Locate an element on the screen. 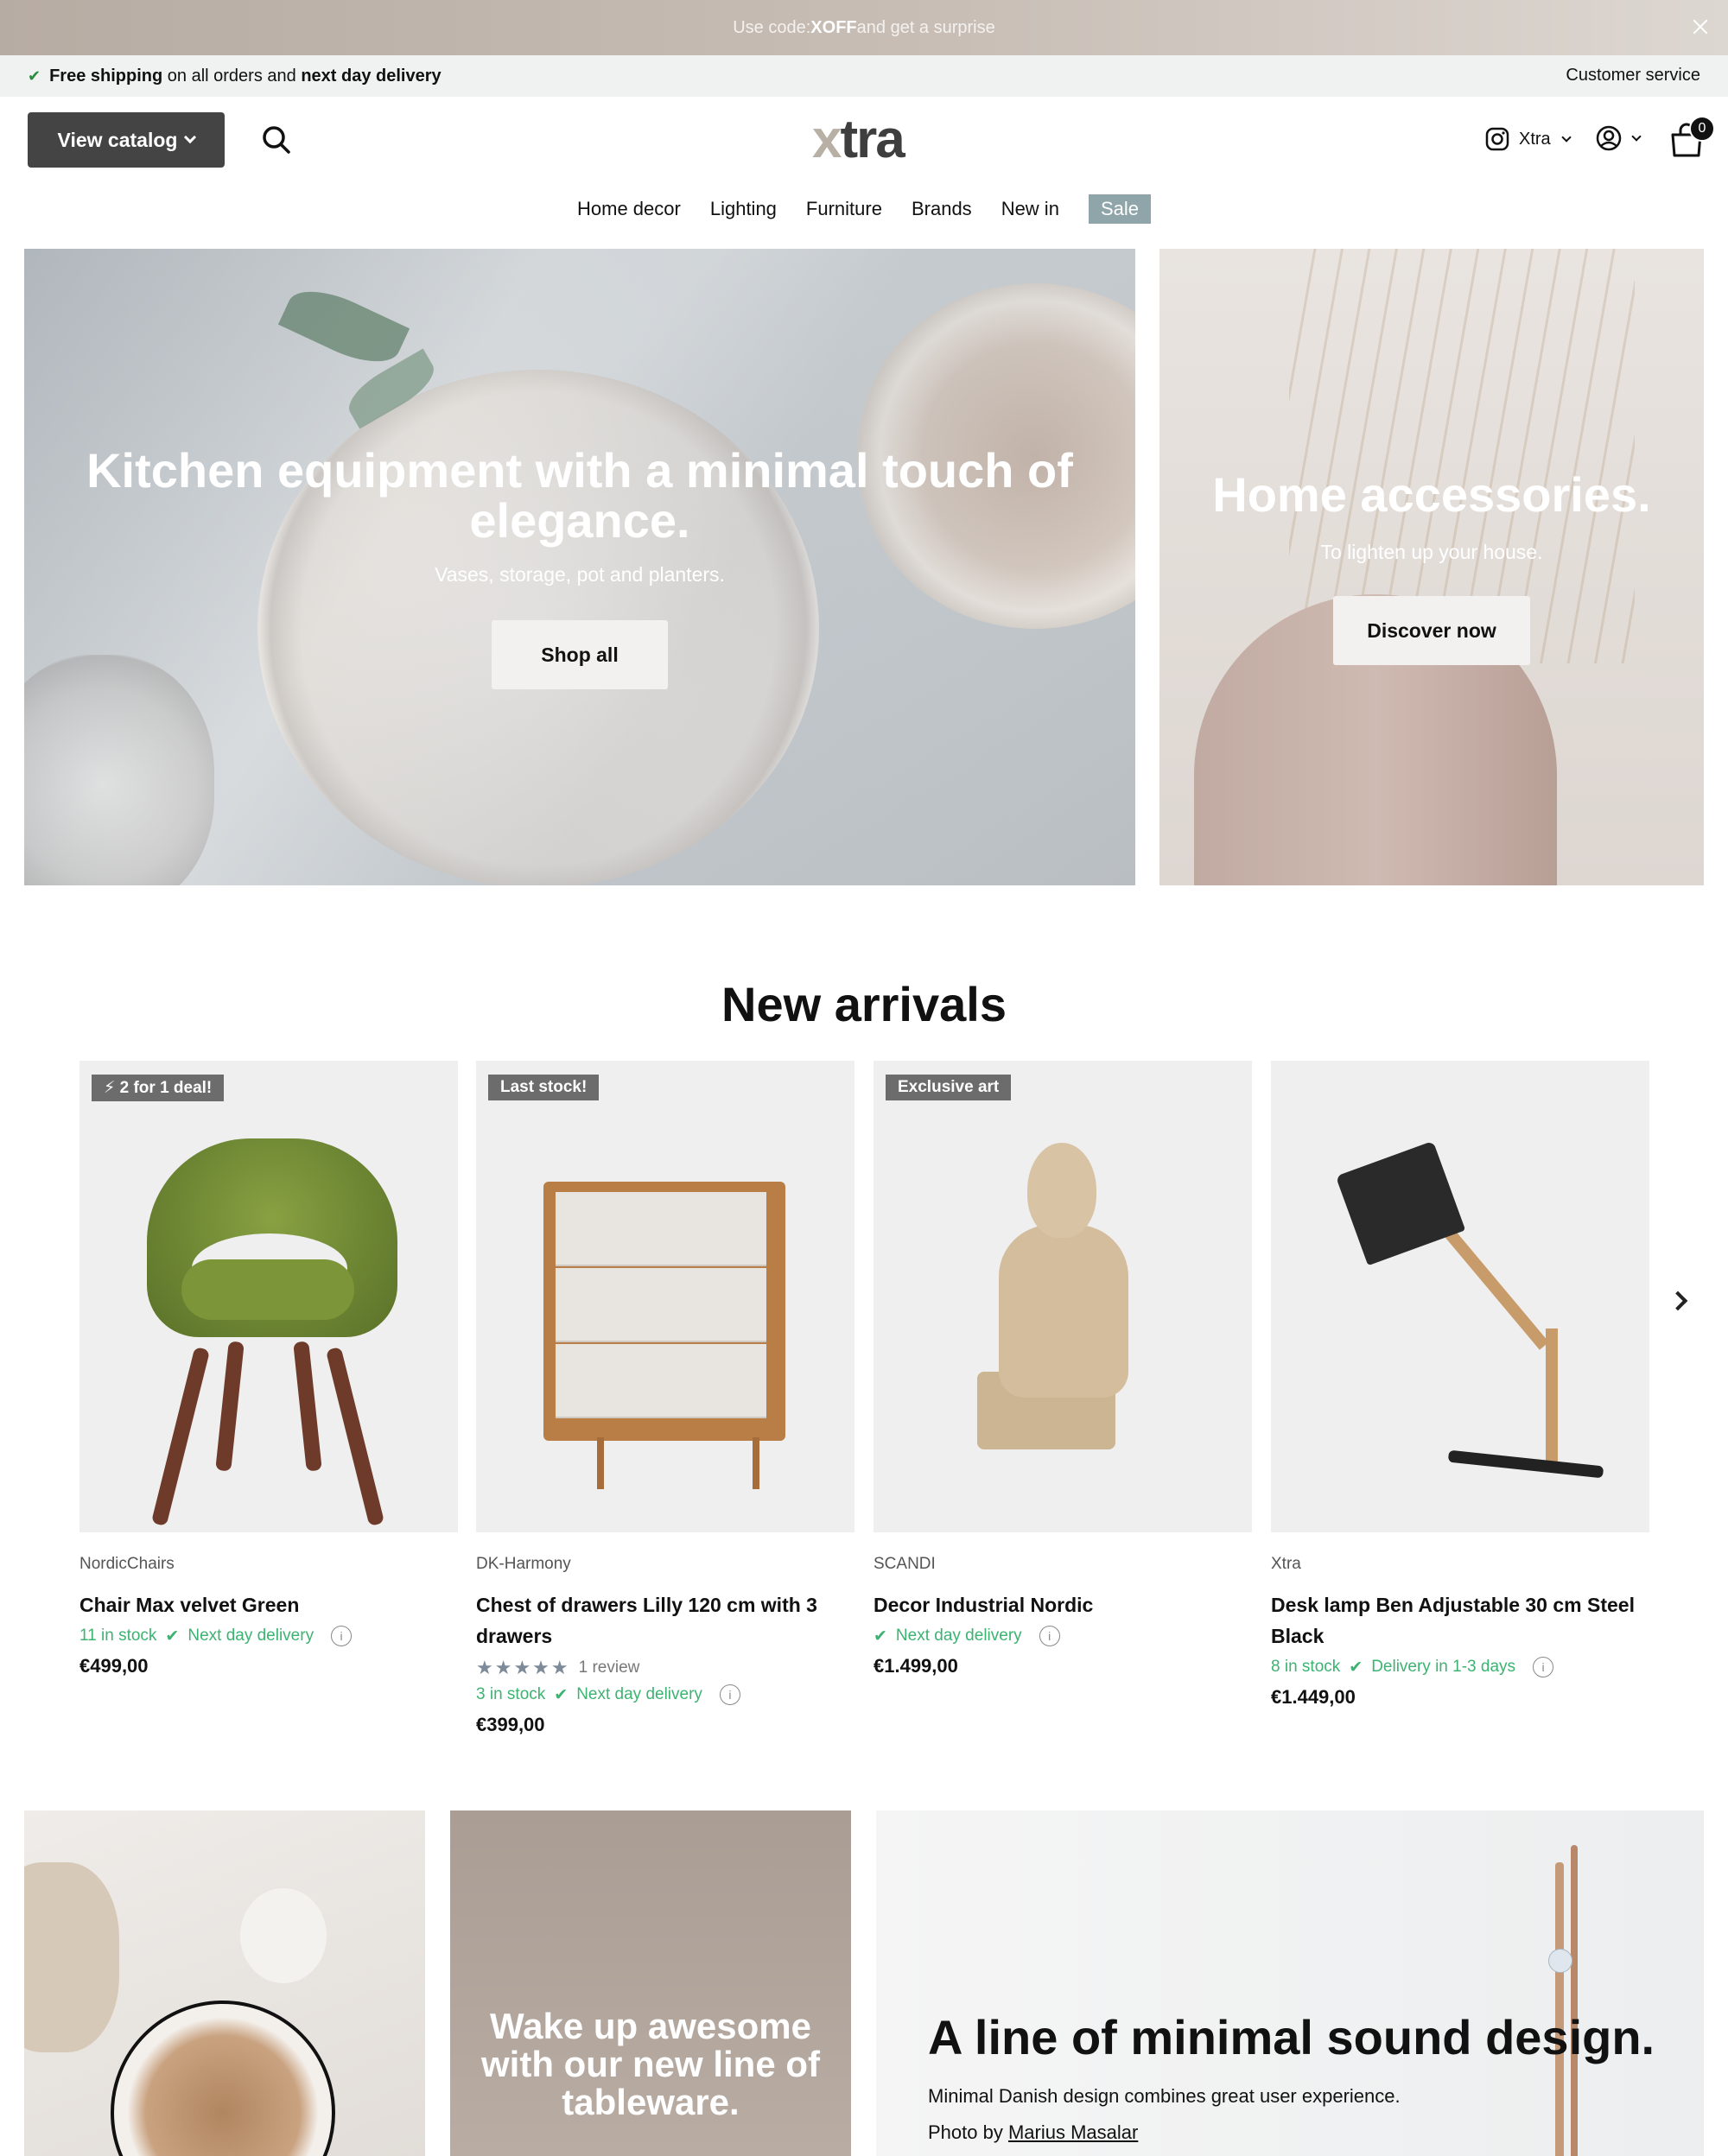  hero-side-subtitle: To lighten up your house. is located at coordinates (1431, 552).